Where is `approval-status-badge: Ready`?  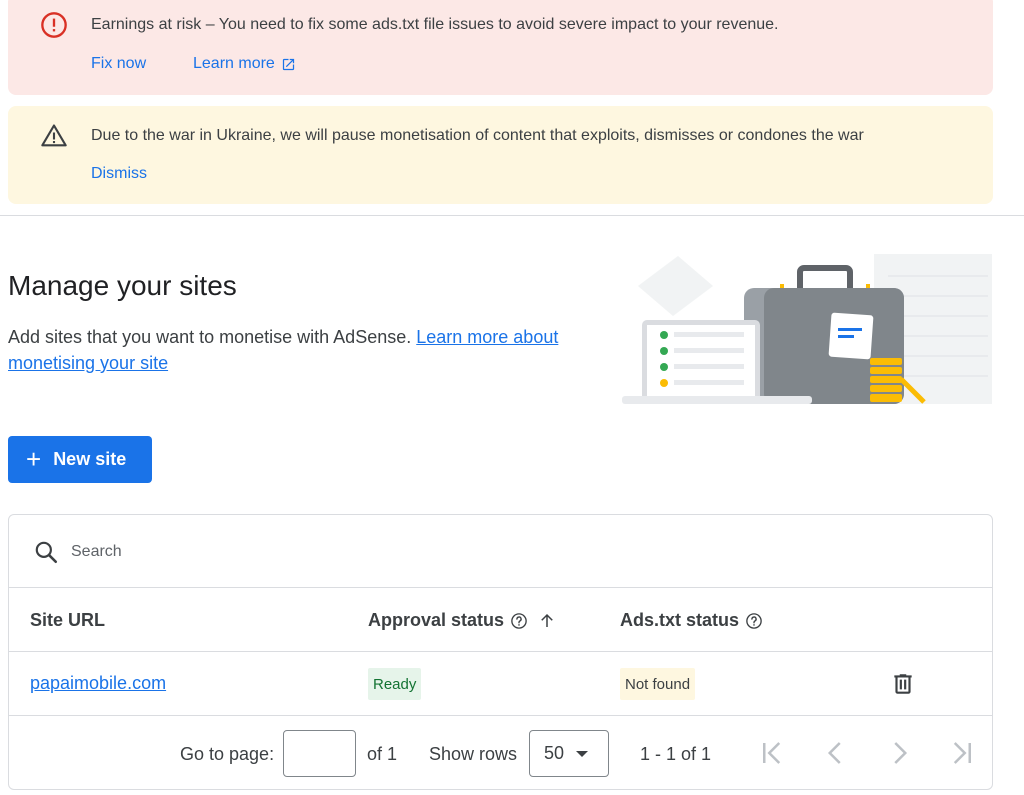 approval-status-badge: Ready is located at coordinates (395, 684).